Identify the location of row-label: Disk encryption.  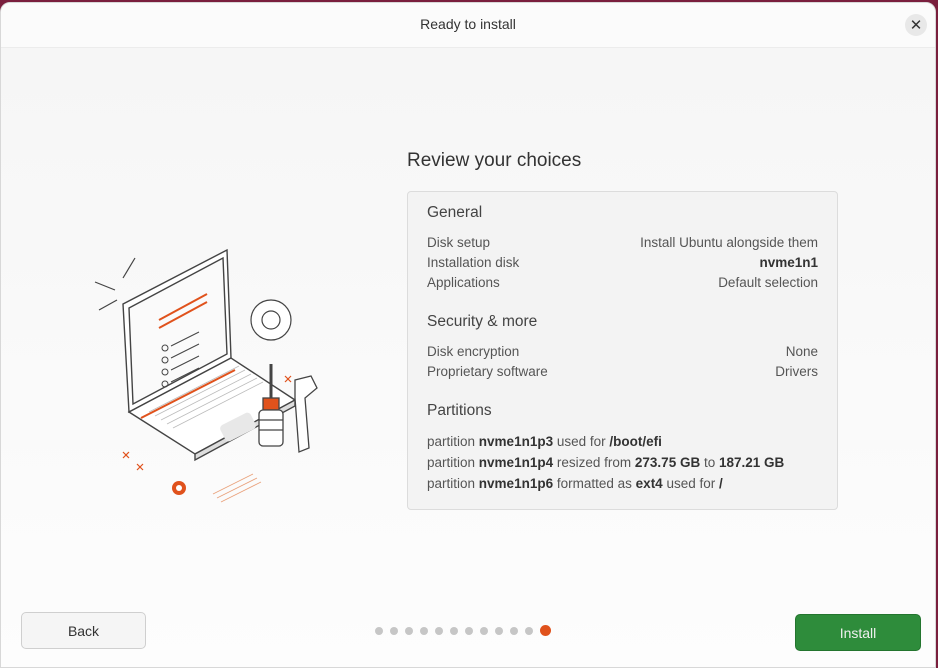
(473, 351).